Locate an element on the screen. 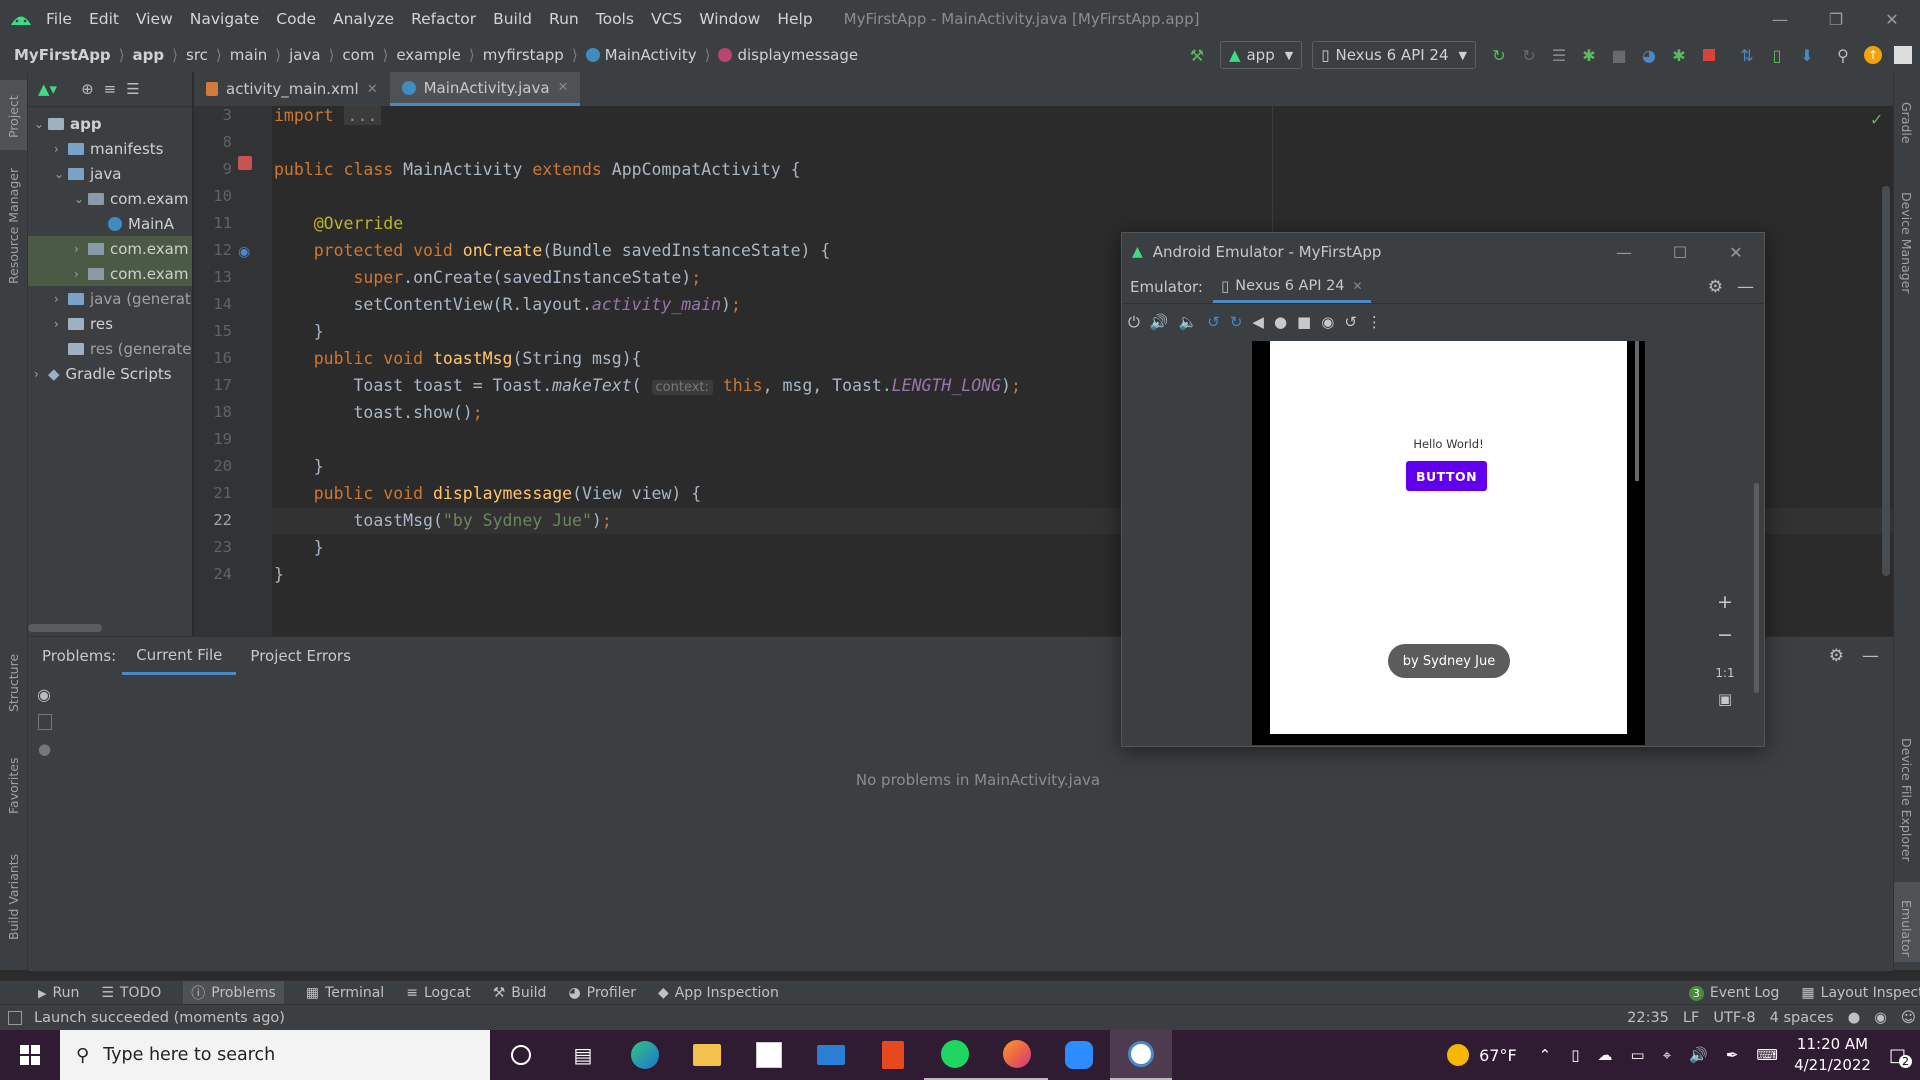  tool-layout-inspector: ▦ Layout Inspector is located at coordinates (1860, 993).